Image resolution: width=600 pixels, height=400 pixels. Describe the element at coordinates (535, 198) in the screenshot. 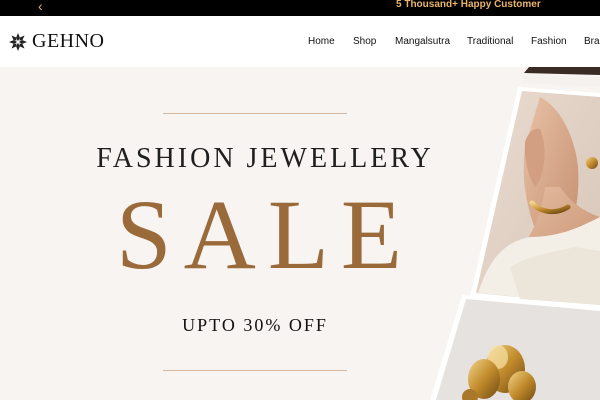

I see `photo-model-necklace` at that location.